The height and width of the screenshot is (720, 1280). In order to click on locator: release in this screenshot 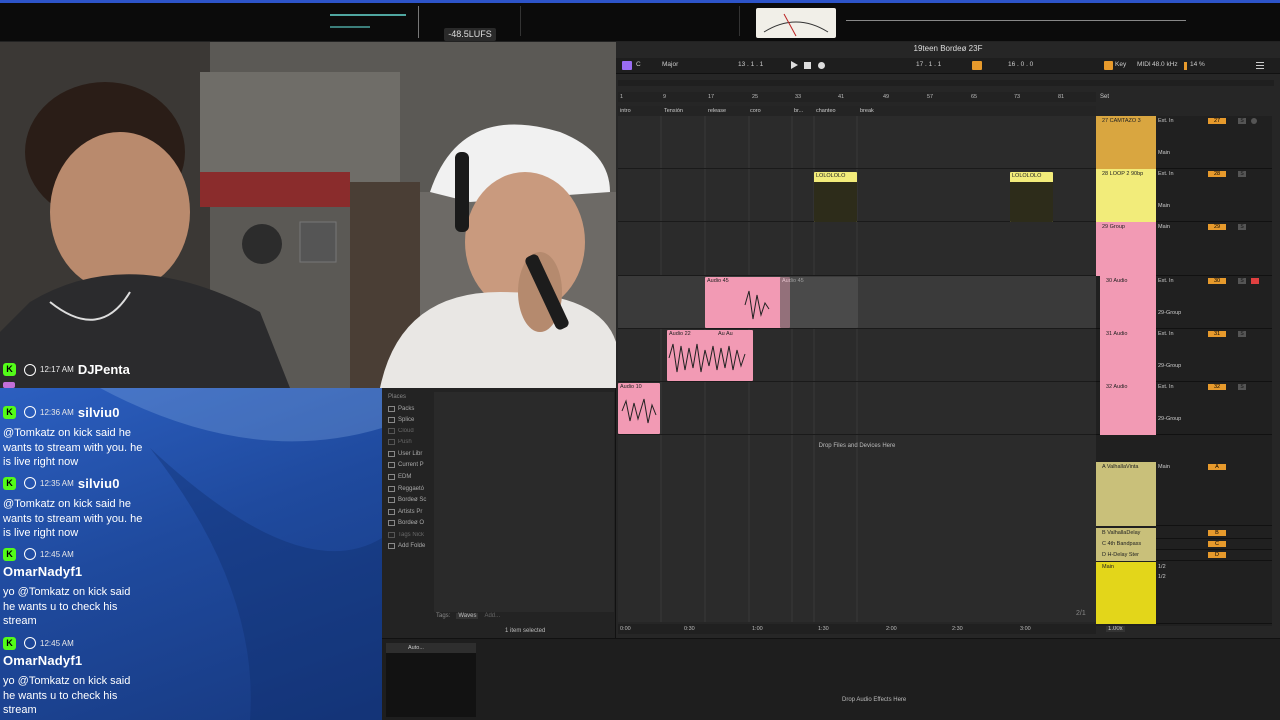, I will do `click(717, 111)`.